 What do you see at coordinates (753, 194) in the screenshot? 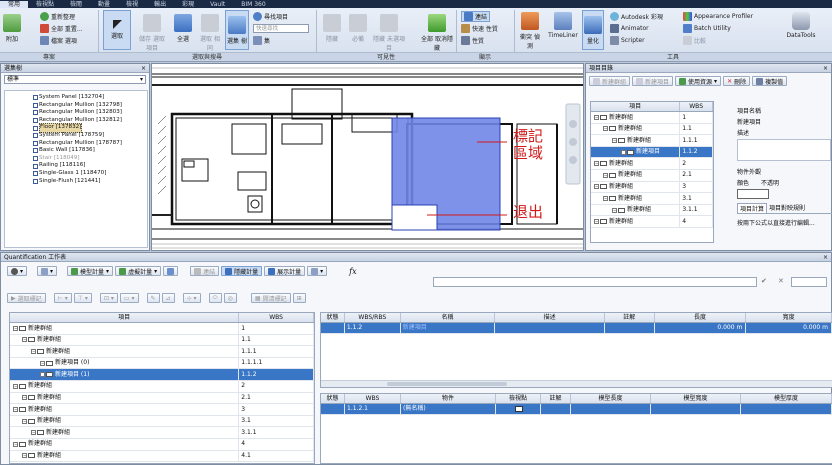
I see `color-swatch` at bounding box center [753, 194].